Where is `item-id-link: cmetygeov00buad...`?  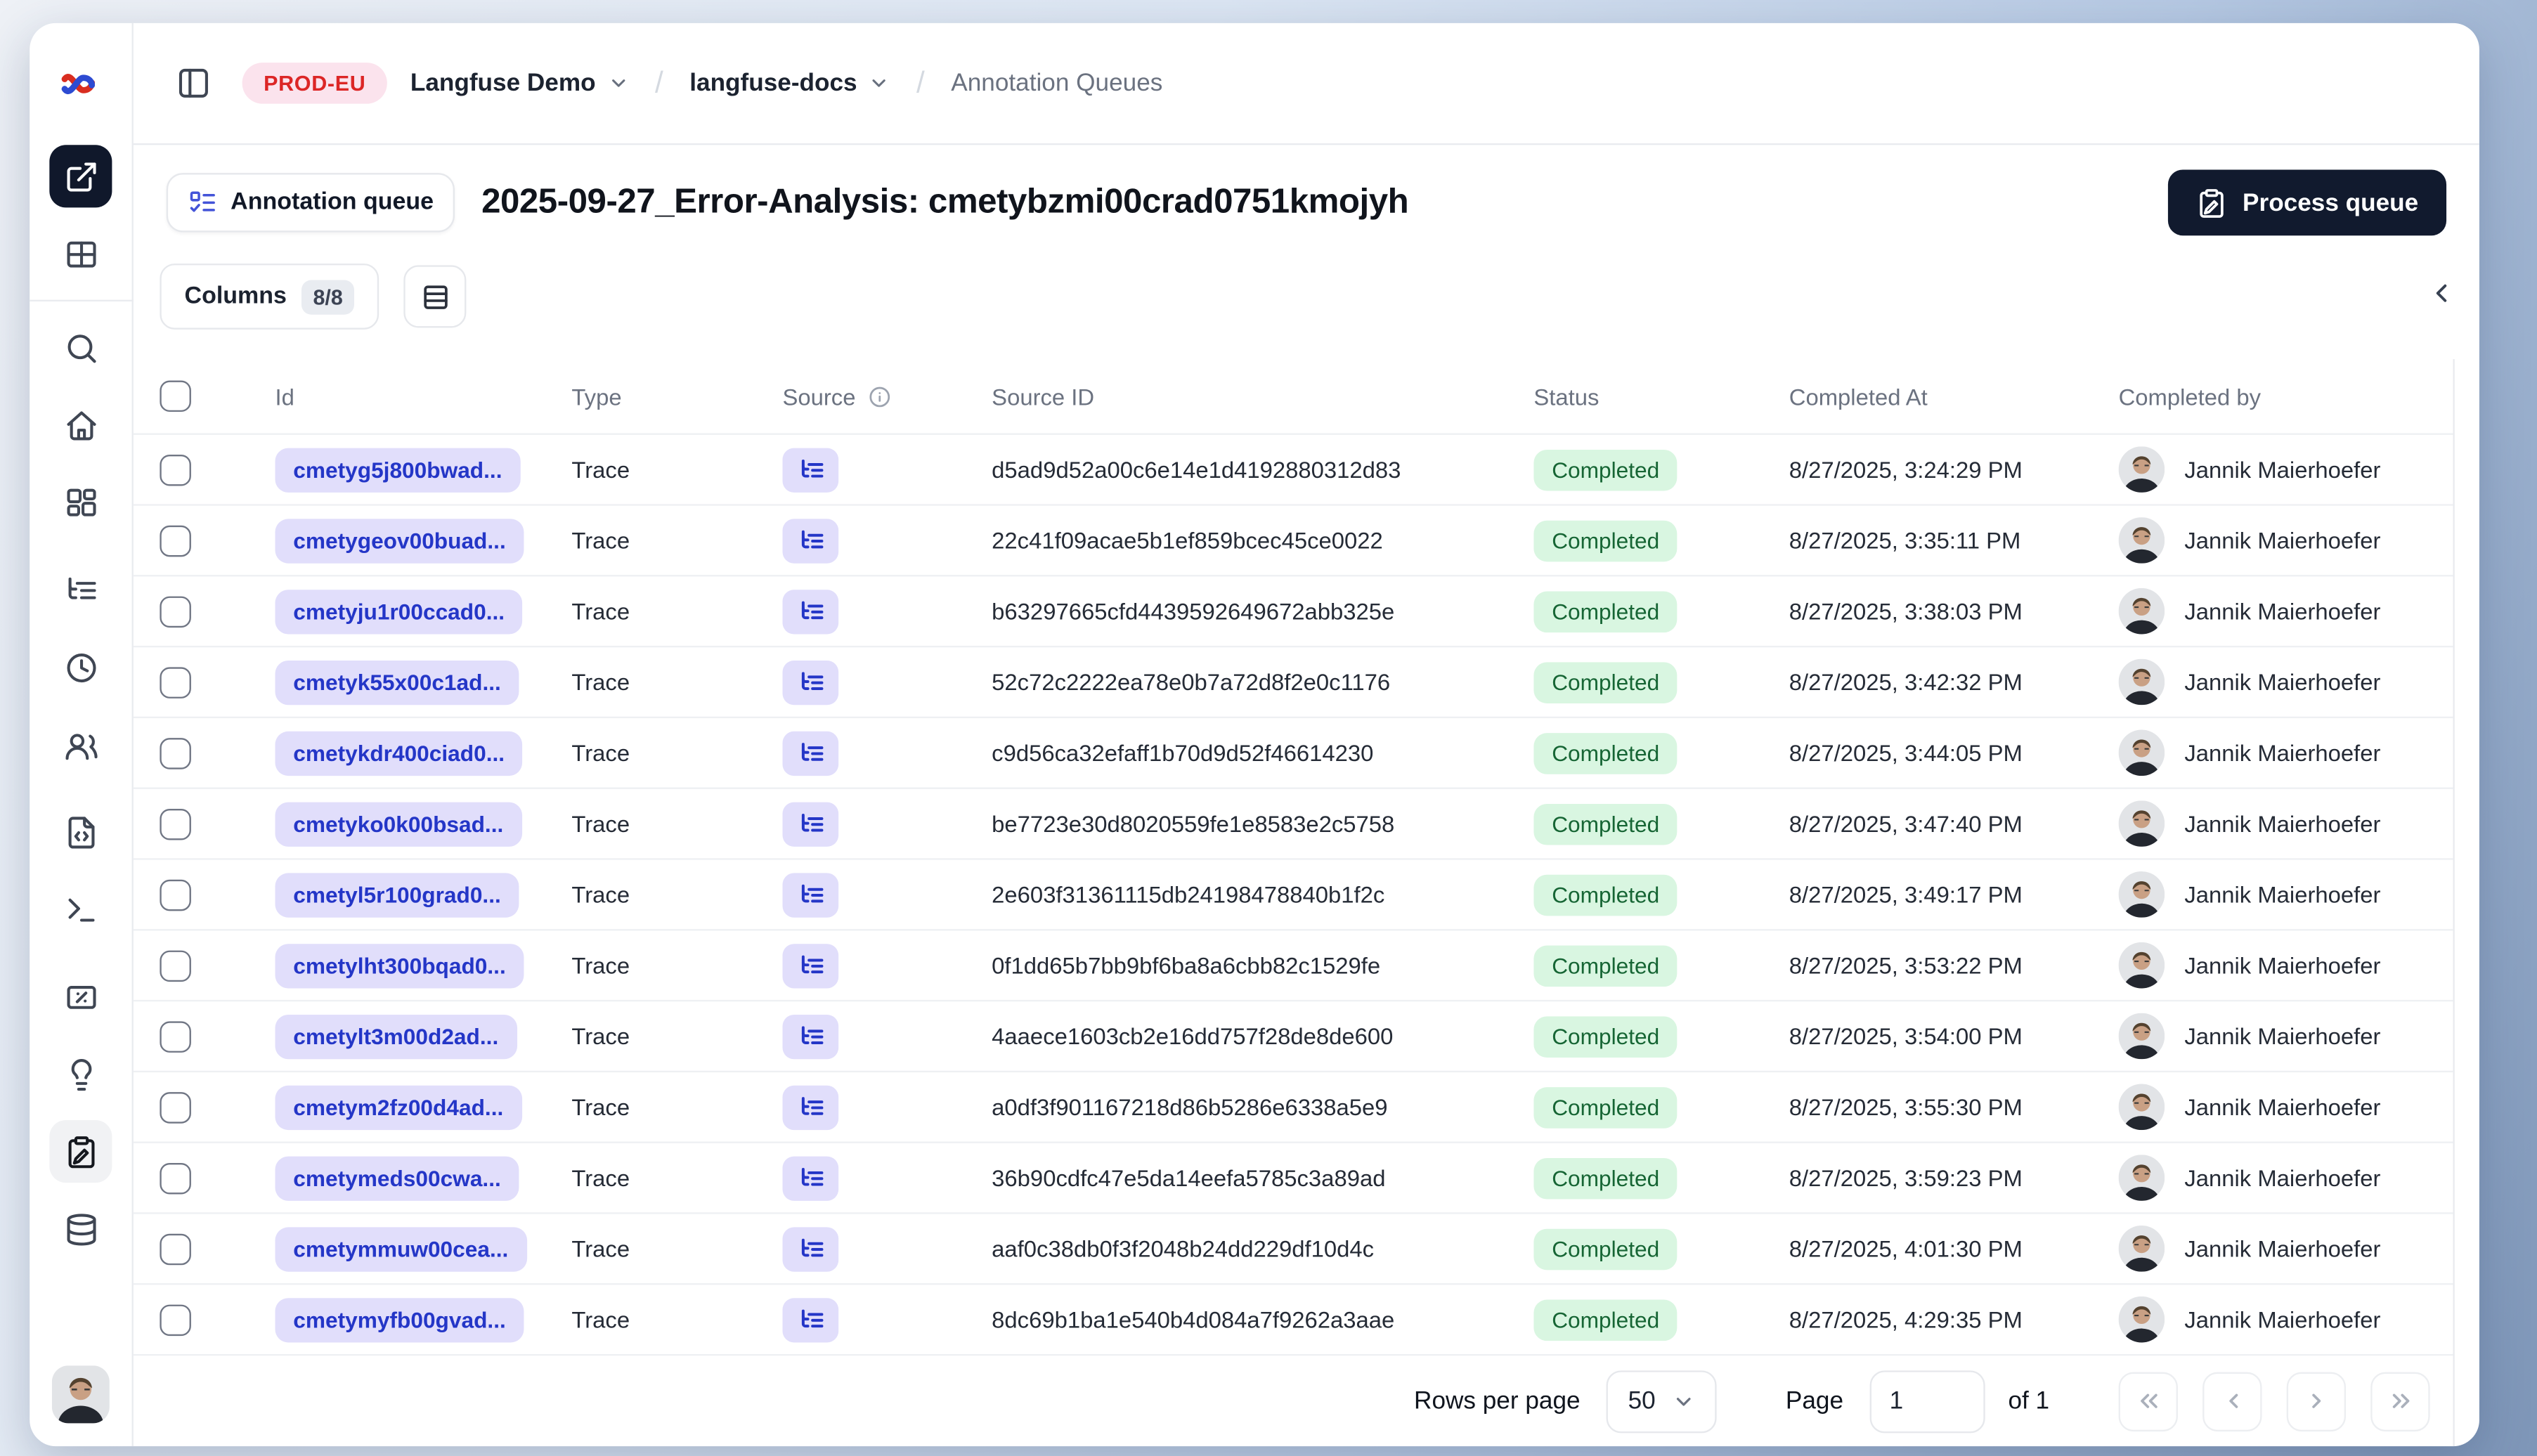 item-id-link: cmetygeov00buad... is located at coordinates (399, 540).